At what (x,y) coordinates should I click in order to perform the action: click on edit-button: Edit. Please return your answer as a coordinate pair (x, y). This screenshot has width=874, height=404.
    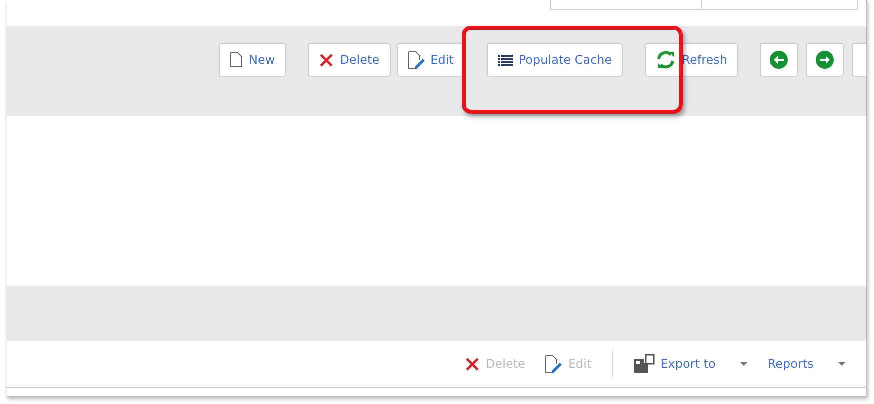
    Looking at the image, I should click on (430, 60).